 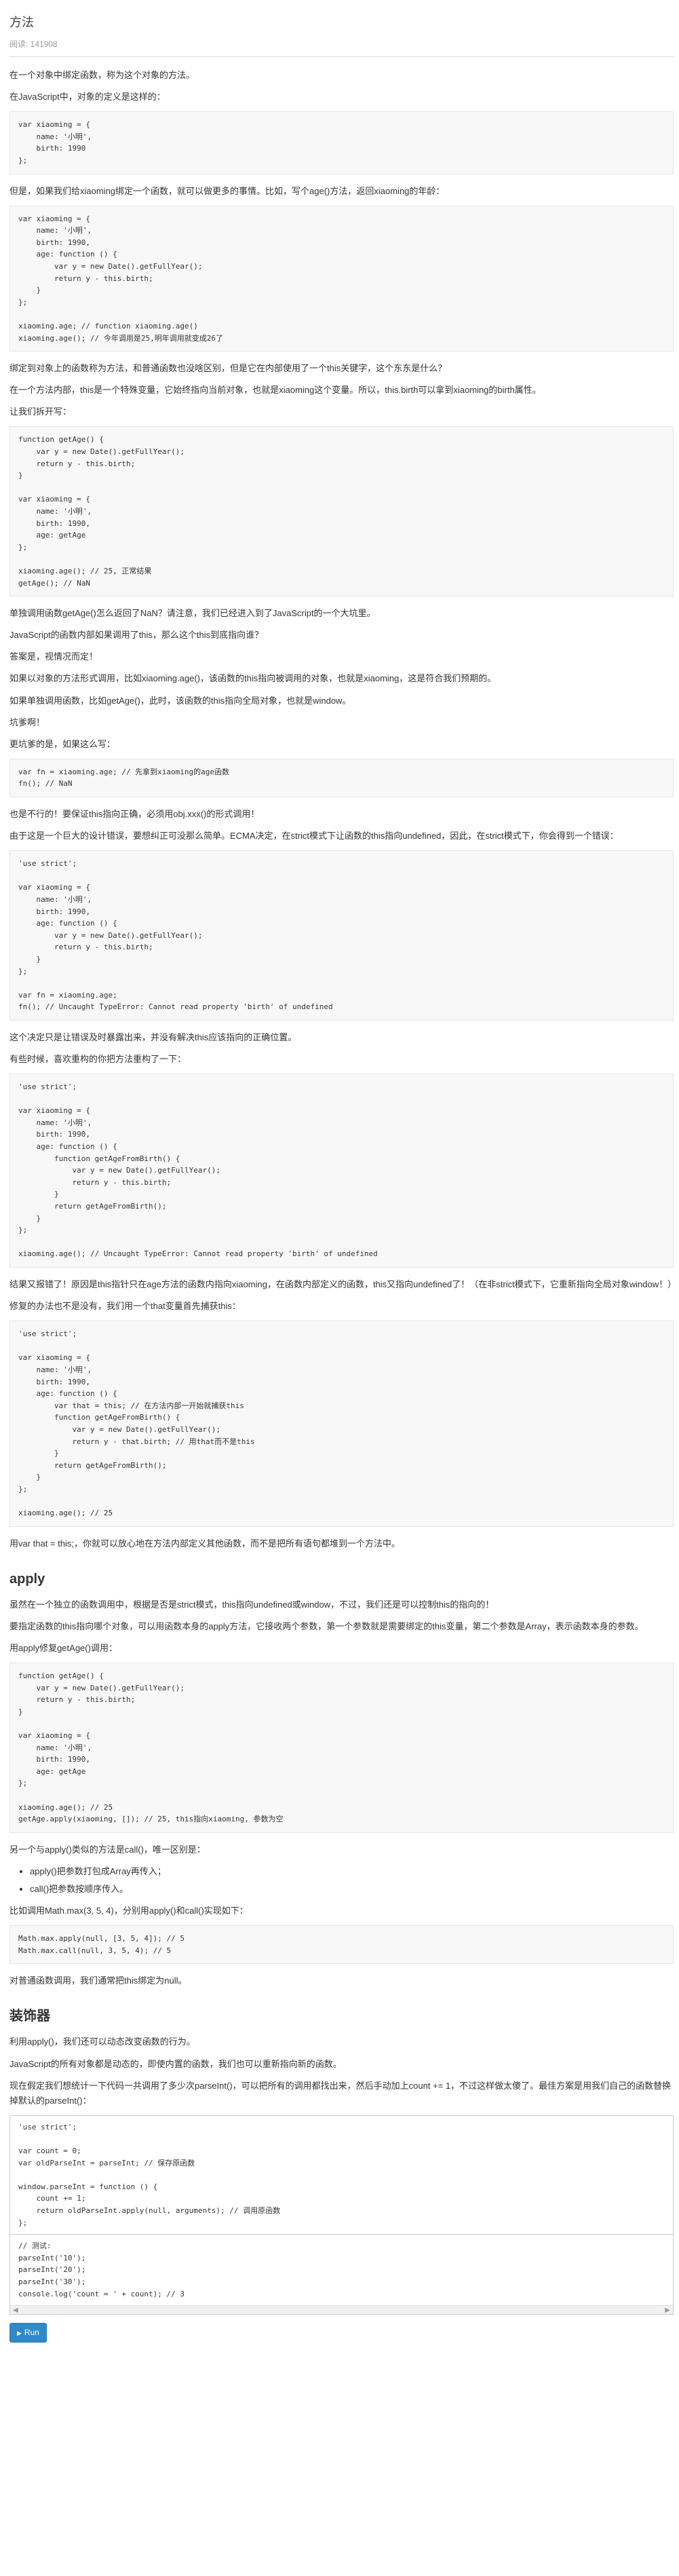 I want to click on paragraph: 更坑爹的是，如果这么写：, so click(x=63, y=743).